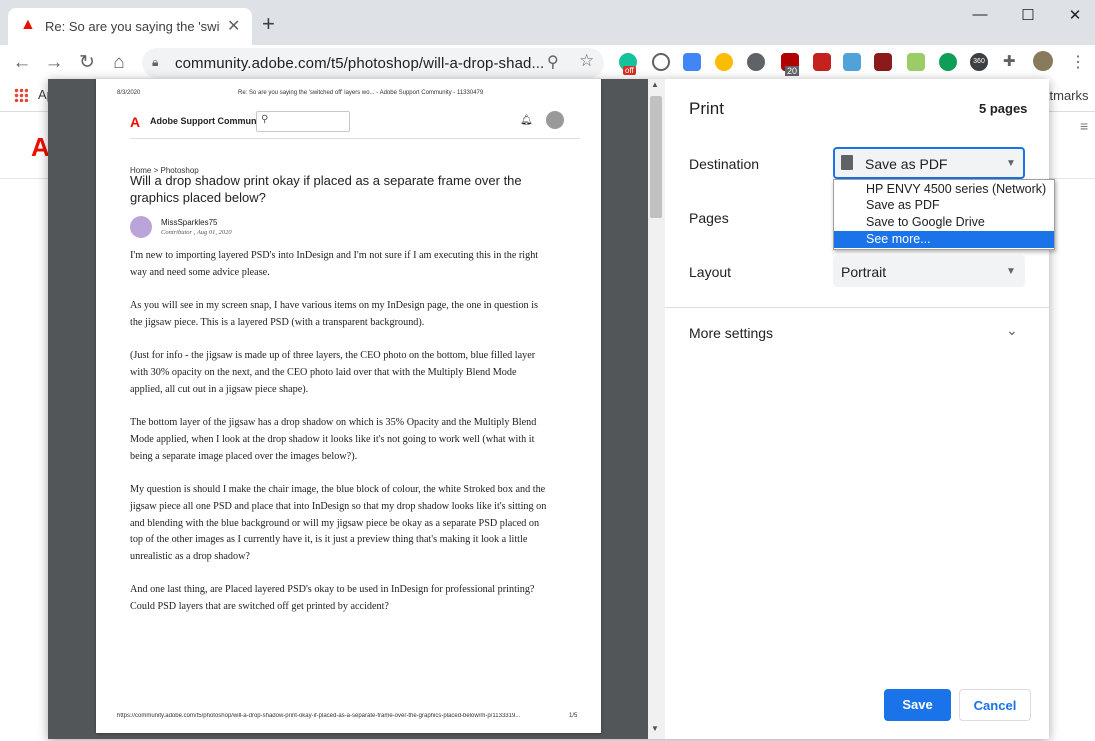 The width and height of the screenshot is (1095, 741). What do you see at coordinates (1066, 95) in the screenshot?
I see `bookmark-other: ktmarks` at bounding box center [1066, 95].